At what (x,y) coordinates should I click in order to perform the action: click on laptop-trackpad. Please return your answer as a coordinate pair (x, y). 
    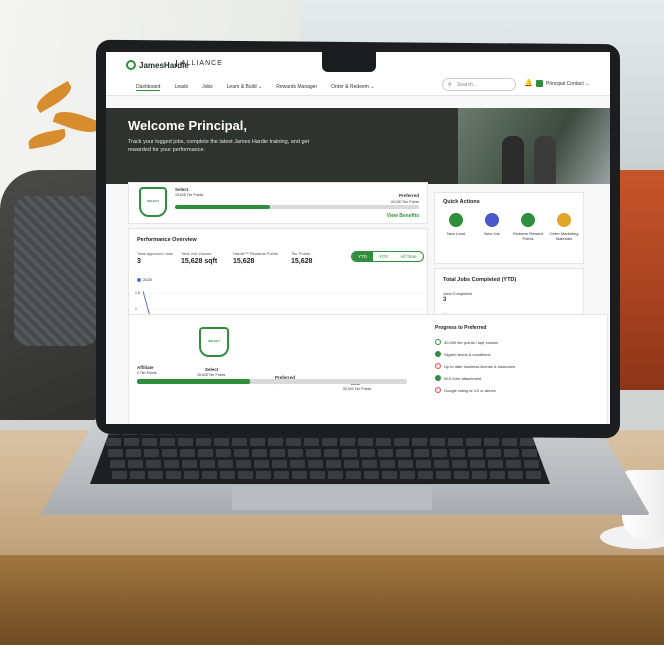
    Looking at the image, I should click on (332, 498).